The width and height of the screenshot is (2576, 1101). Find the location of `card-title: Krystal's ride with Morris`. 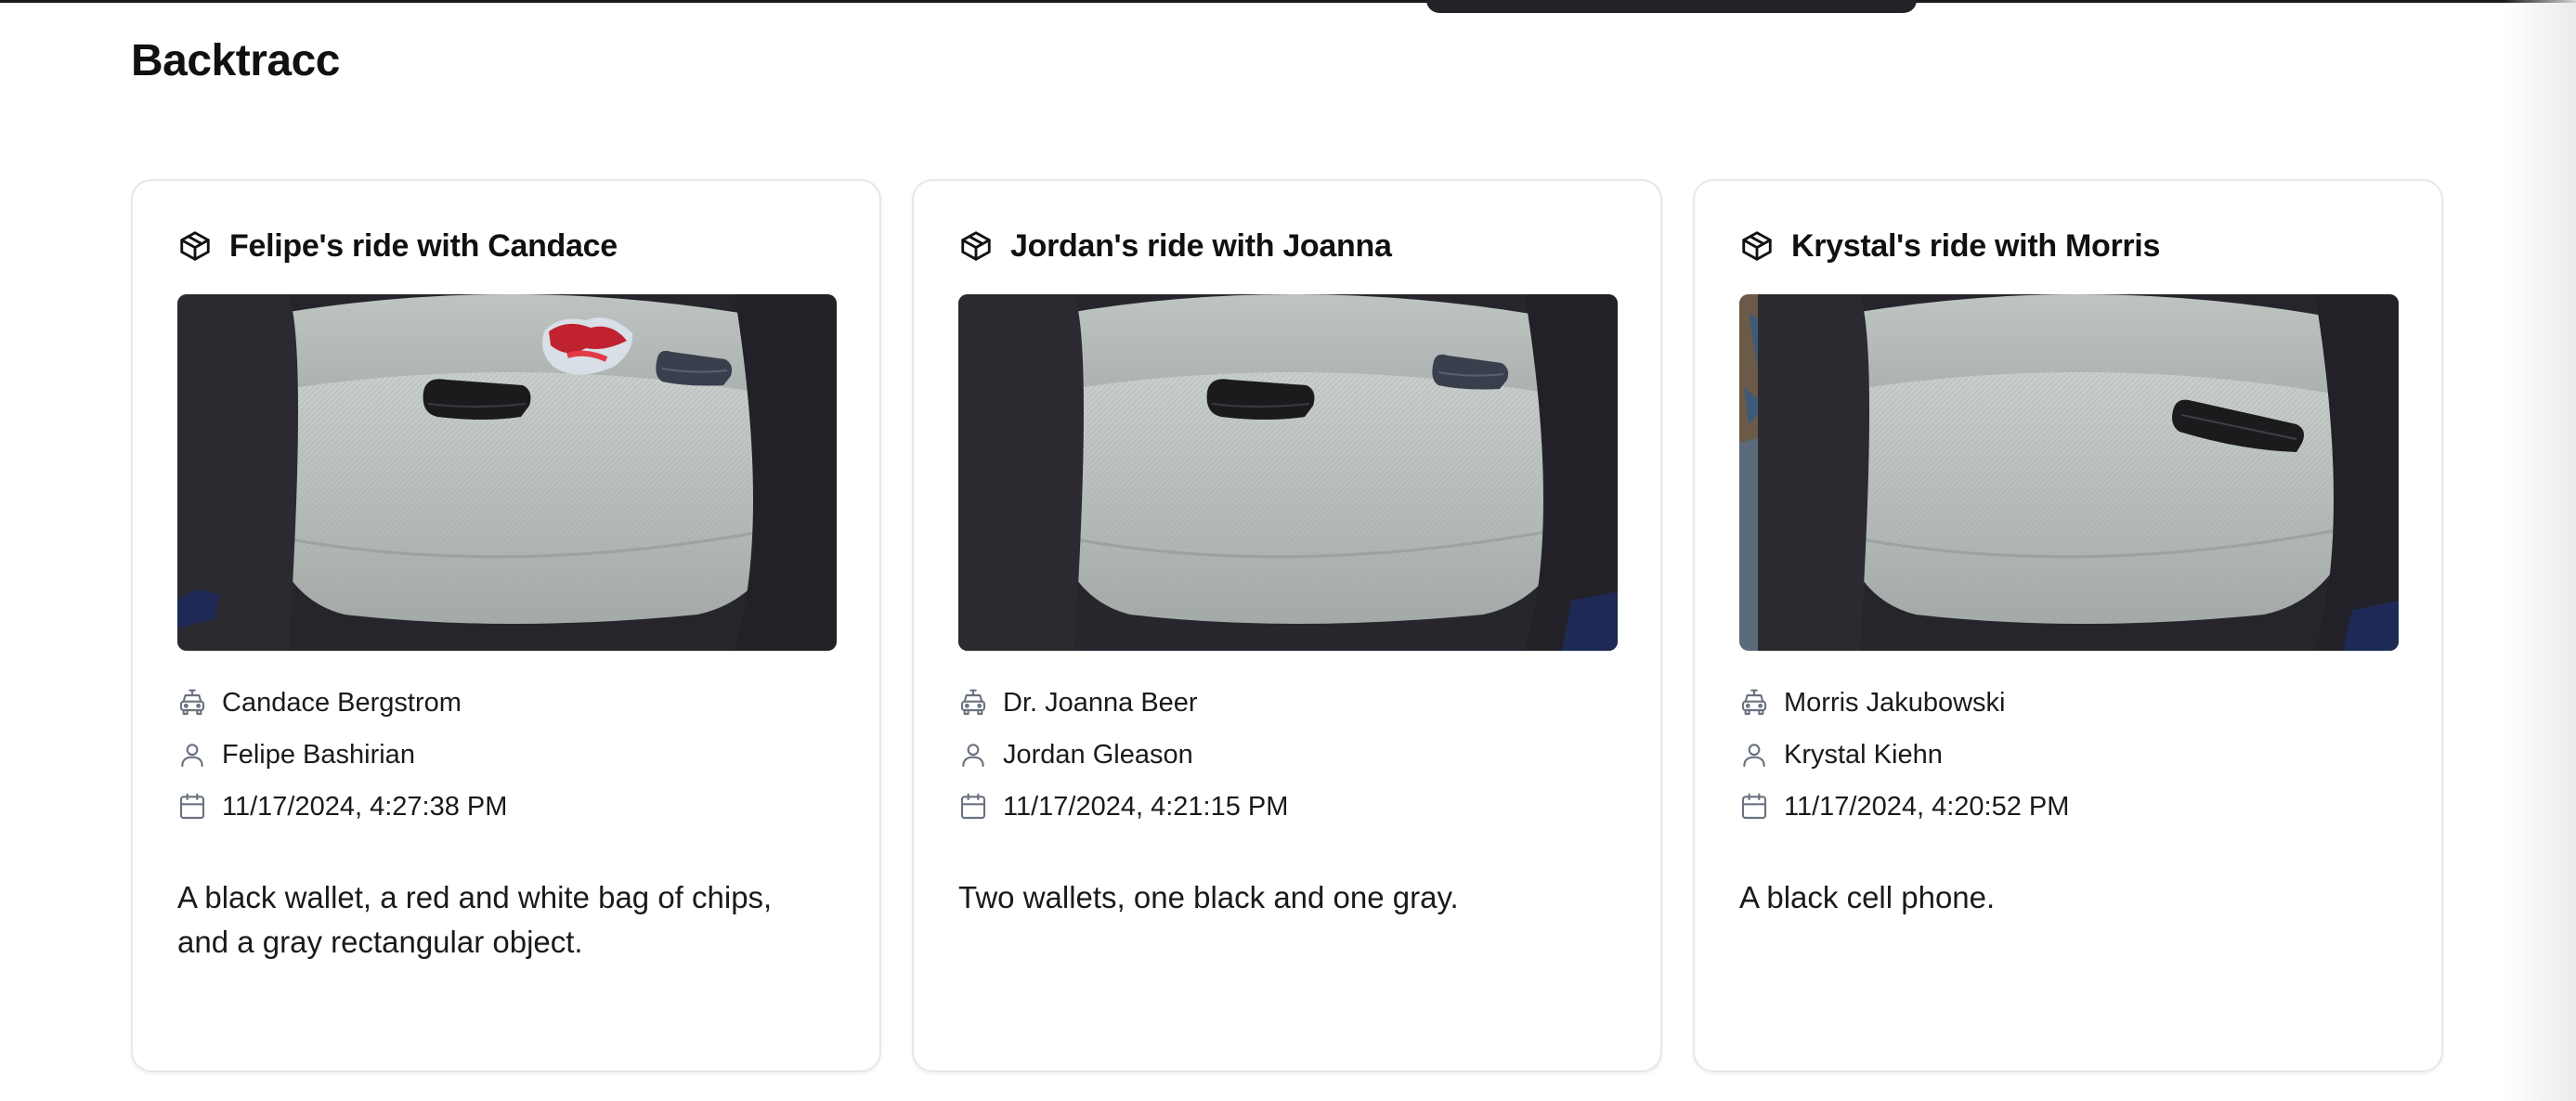

card-title: Krystal's ride with Morris is located at coordinates (1976, 245).